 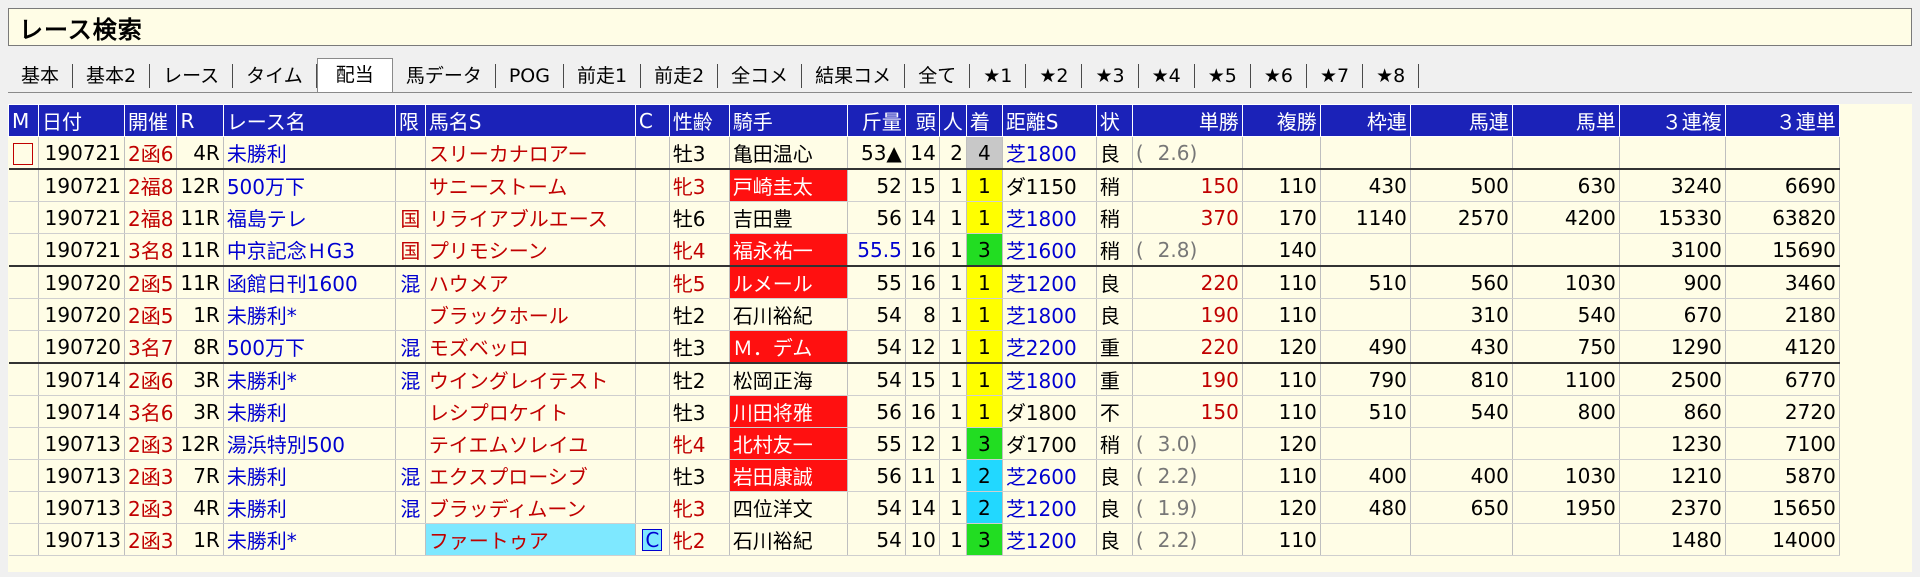 I want to click on jockey-cell: 吉田豊, so click(x=788, y=217).